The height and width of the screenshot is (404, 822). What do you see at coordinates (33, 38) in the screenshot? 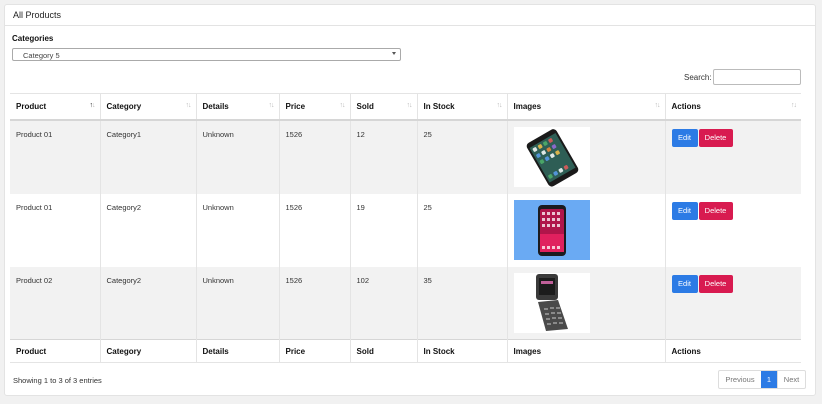
I see `categories-label: Categories` at bounding box center [33, 38].